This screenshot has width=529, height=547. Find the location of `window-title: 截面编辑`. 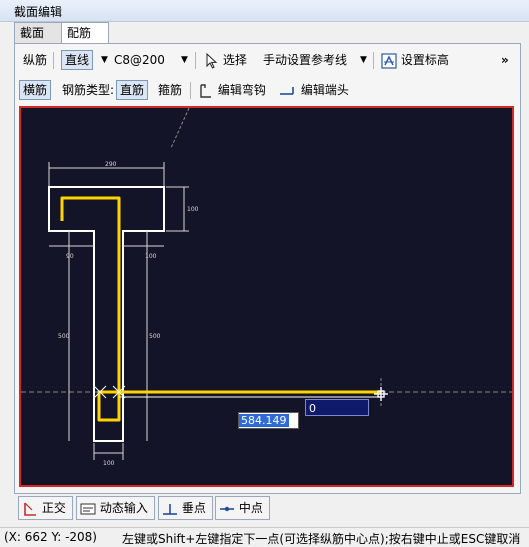

window-title: 截面编辑 is located at coordinates (38, 12).